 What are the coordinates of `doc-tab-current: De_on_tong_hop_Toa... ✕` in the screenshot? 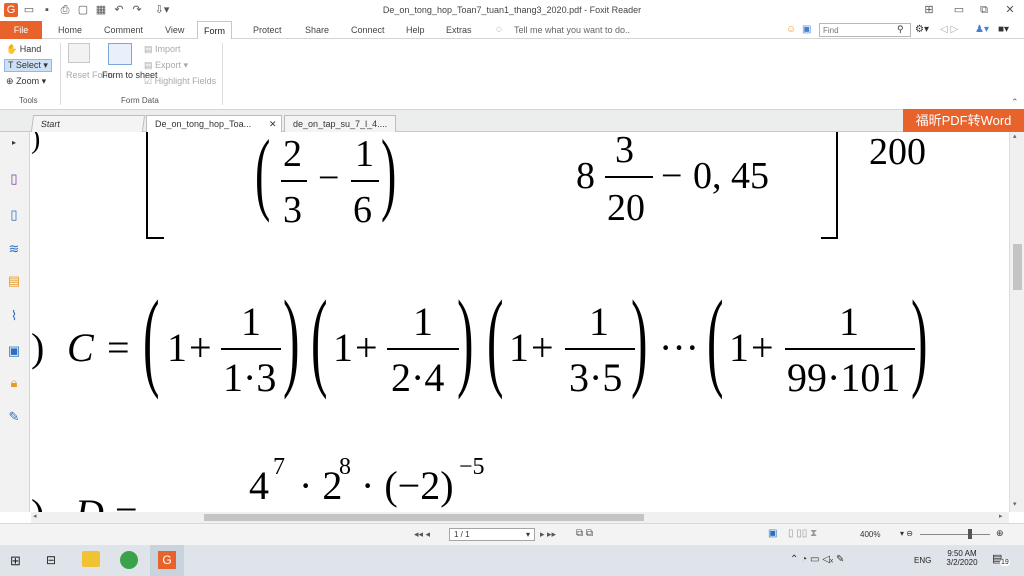 It's located at (214, 123).